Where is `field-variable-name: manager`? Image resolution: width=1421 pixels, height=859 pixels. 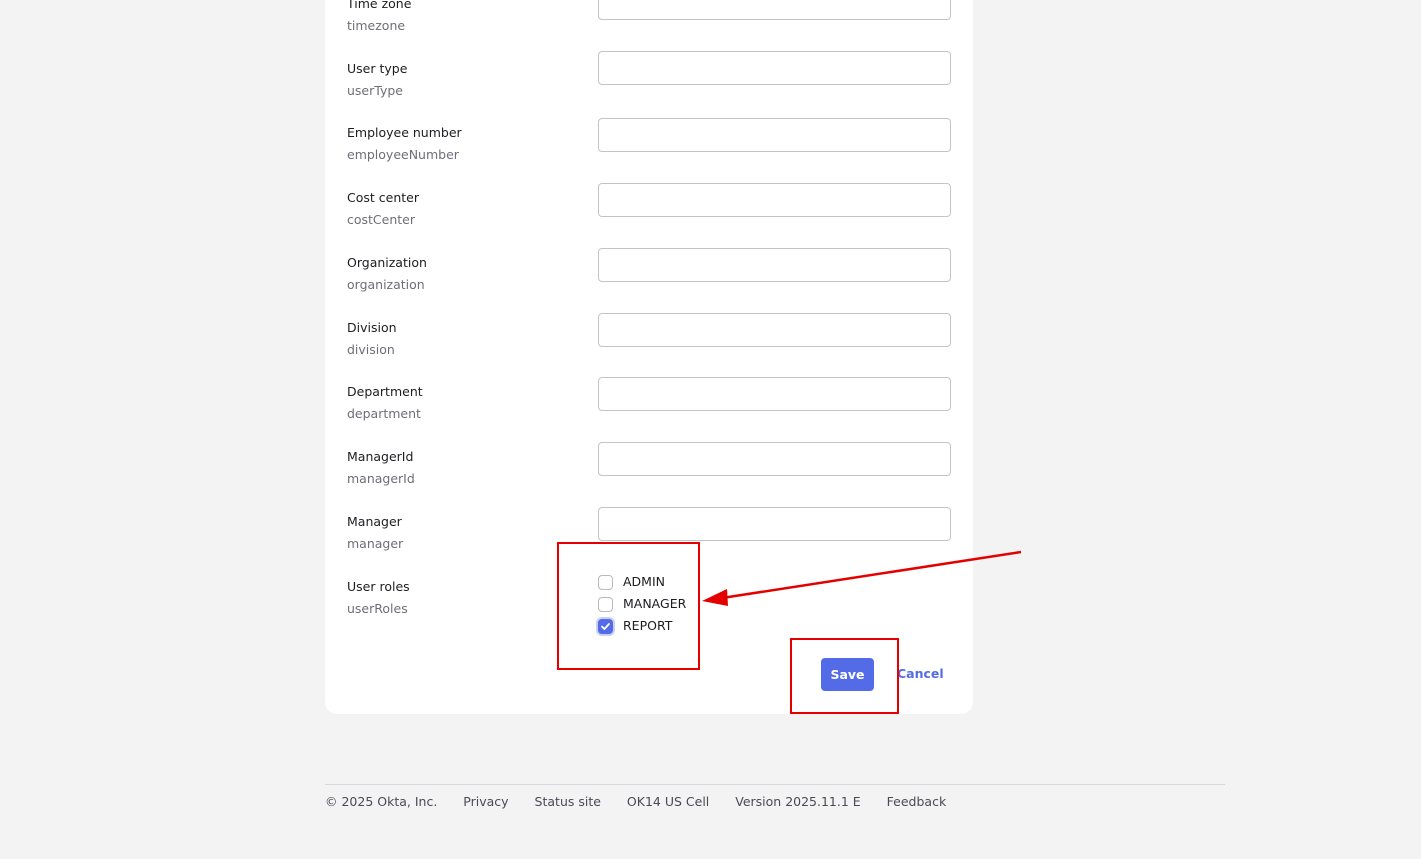 field-variable-name: manager is located at coordinates (375, 543).